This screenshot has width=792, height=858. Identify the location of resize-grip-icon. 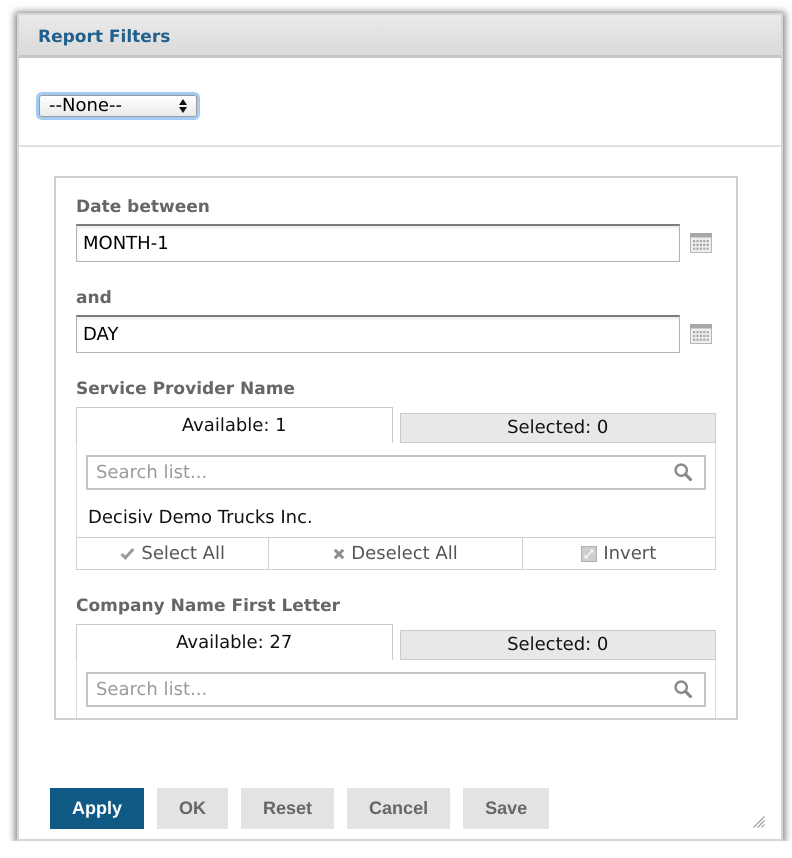
(758, 821).